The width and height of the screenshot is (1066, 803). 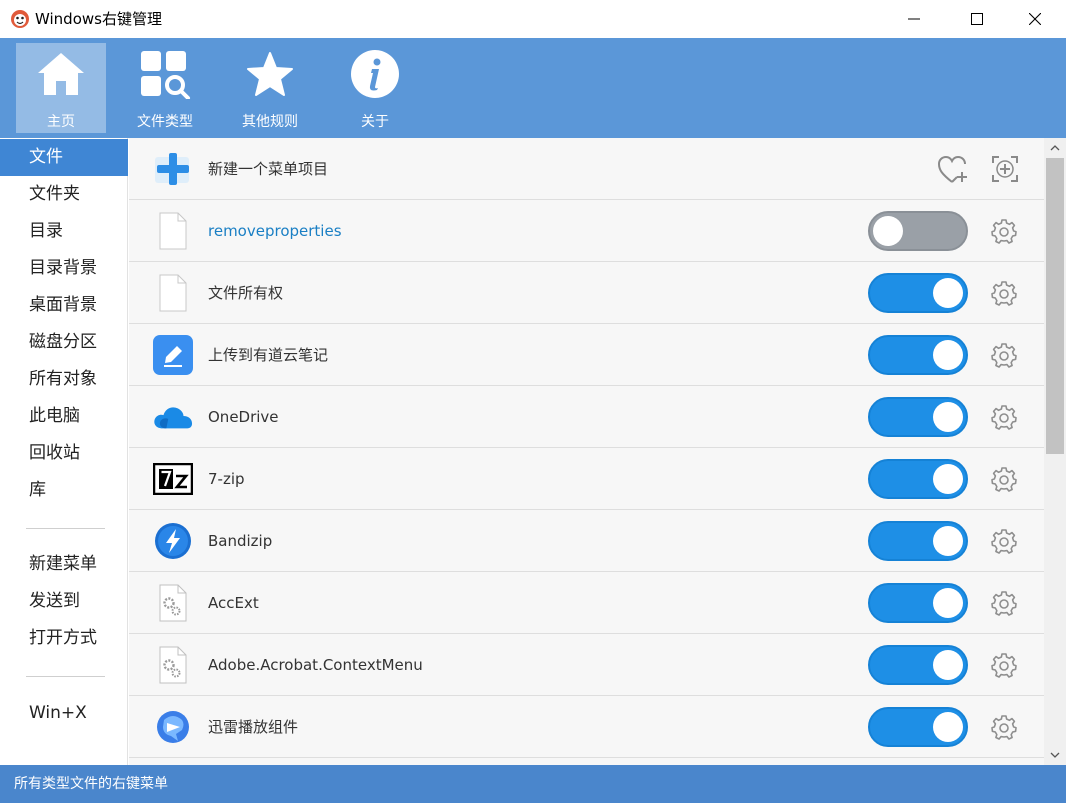 I want to click on sidebar-item-directory: 目录, so click(x=64, y=231).